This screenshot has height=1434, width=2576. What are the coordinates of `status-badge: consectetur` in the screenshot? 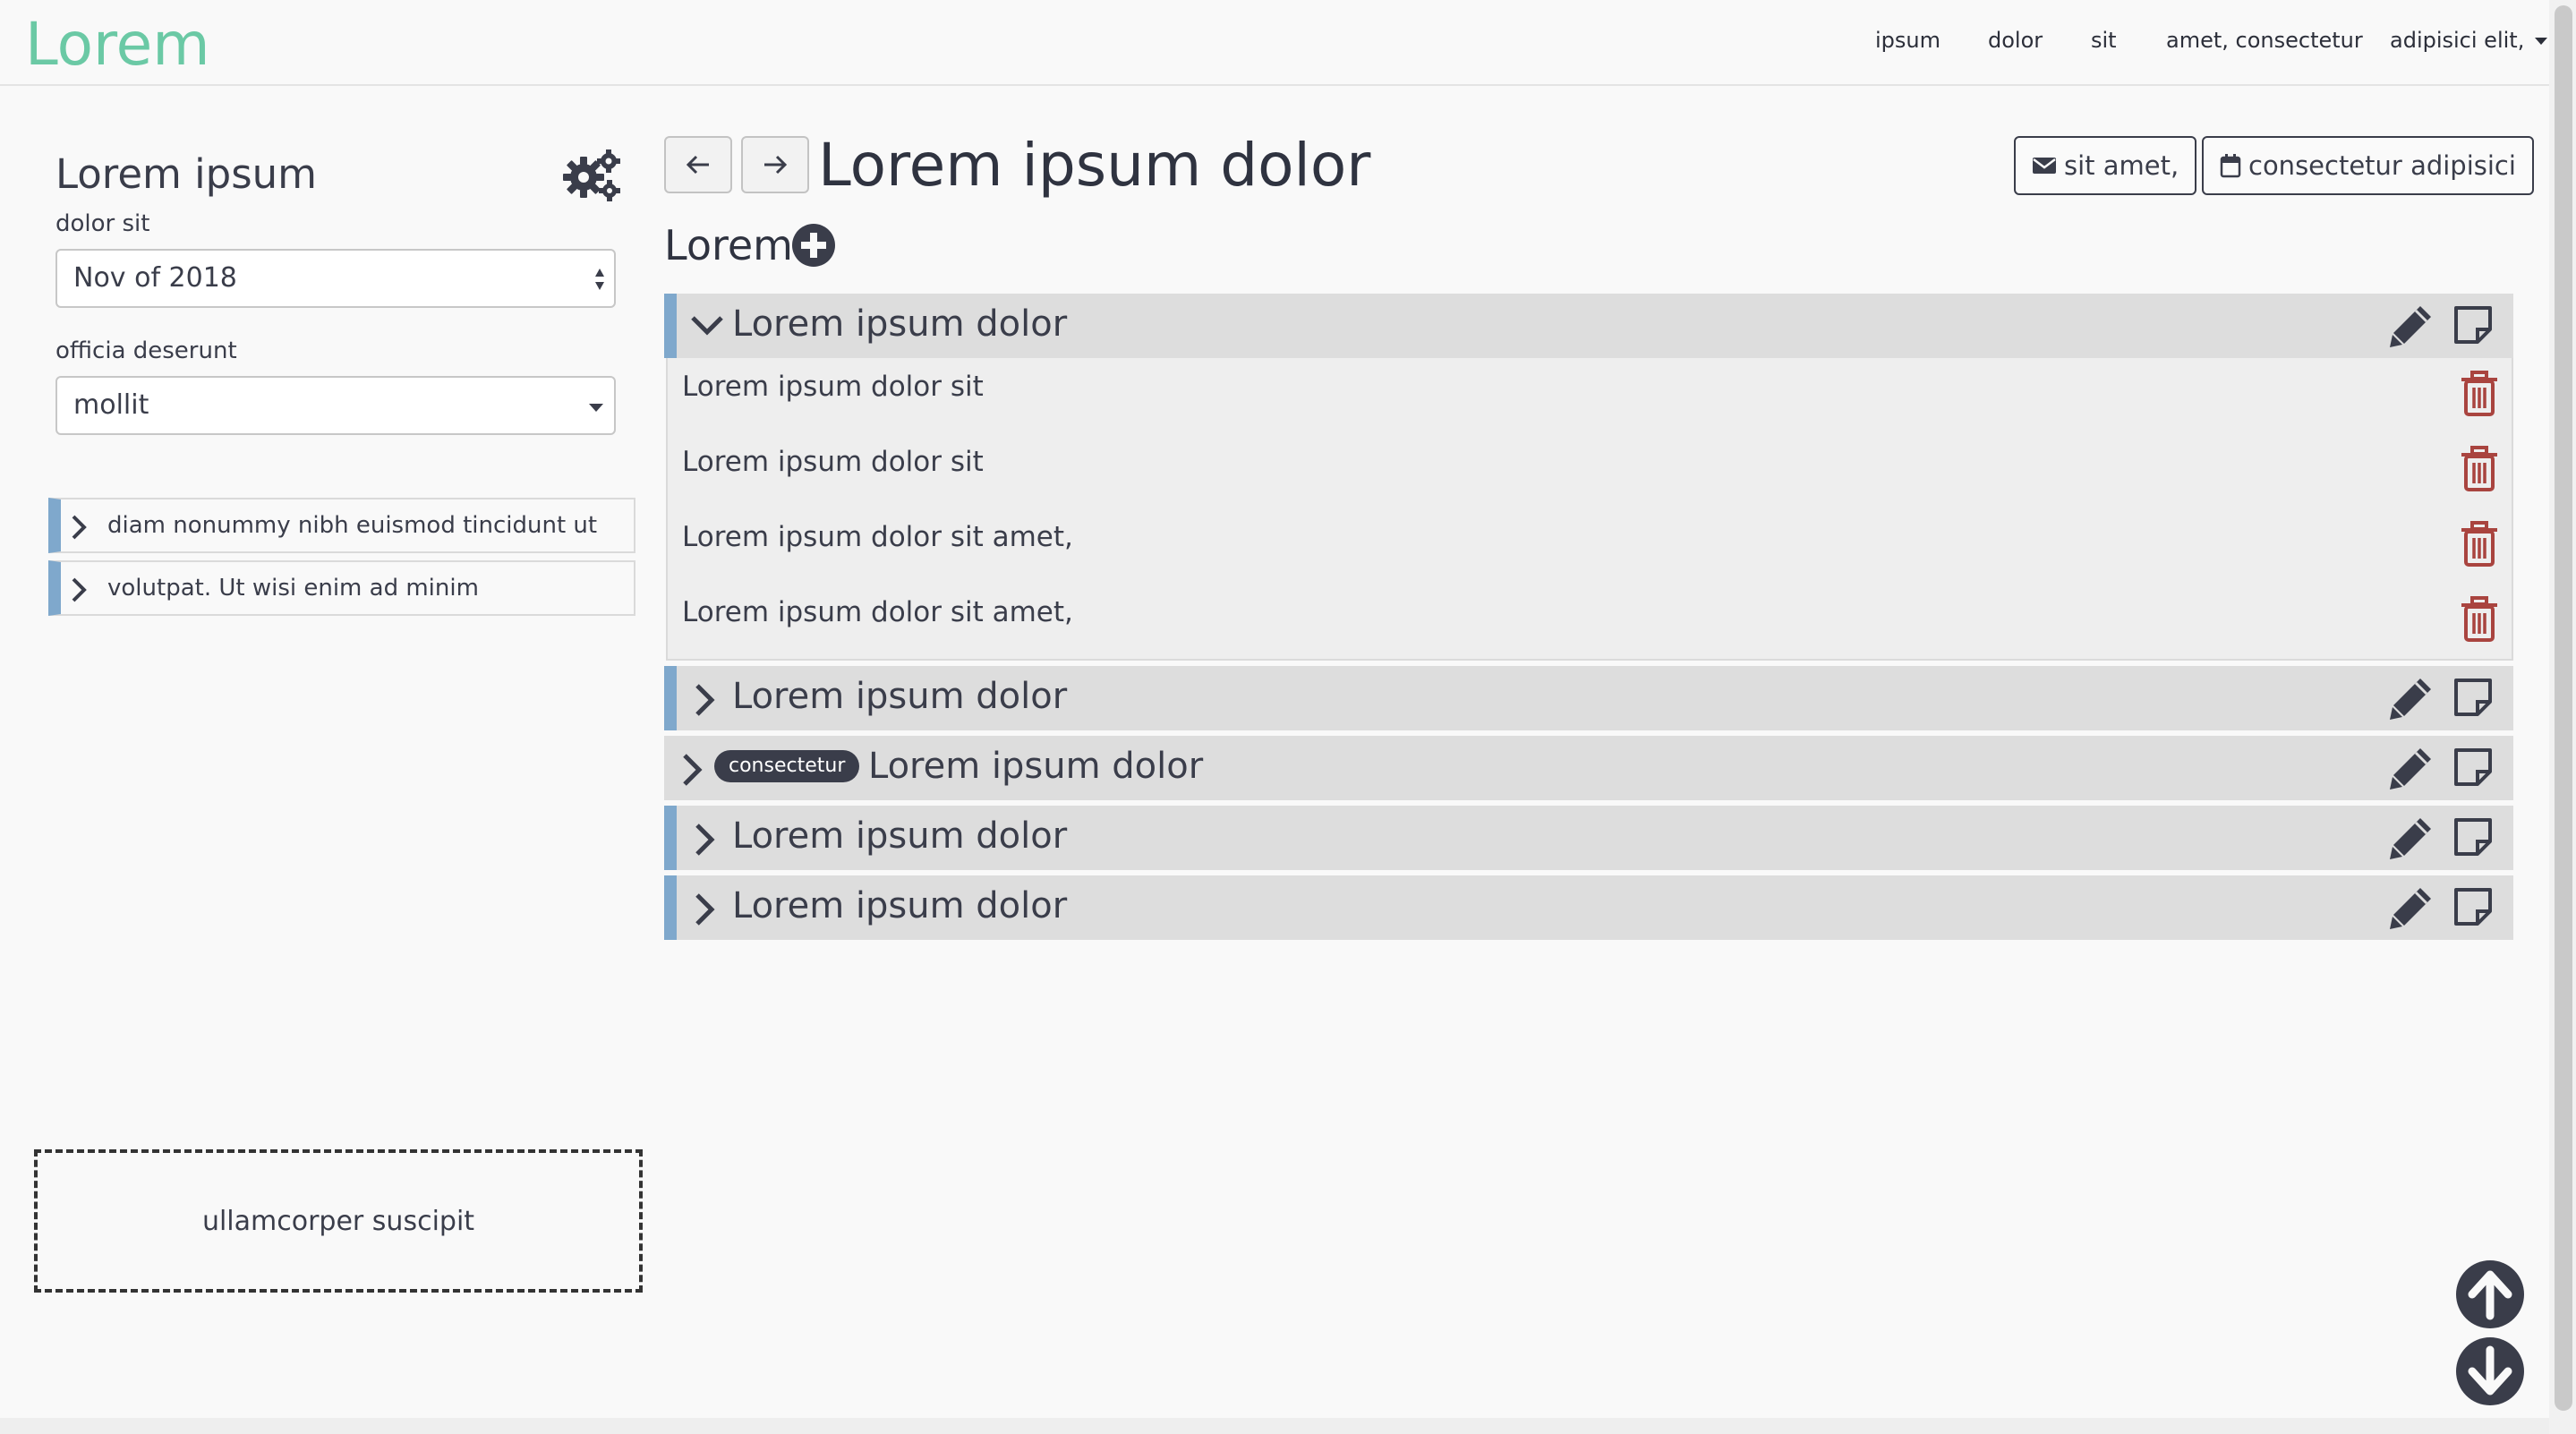 It's located at (787, 766).